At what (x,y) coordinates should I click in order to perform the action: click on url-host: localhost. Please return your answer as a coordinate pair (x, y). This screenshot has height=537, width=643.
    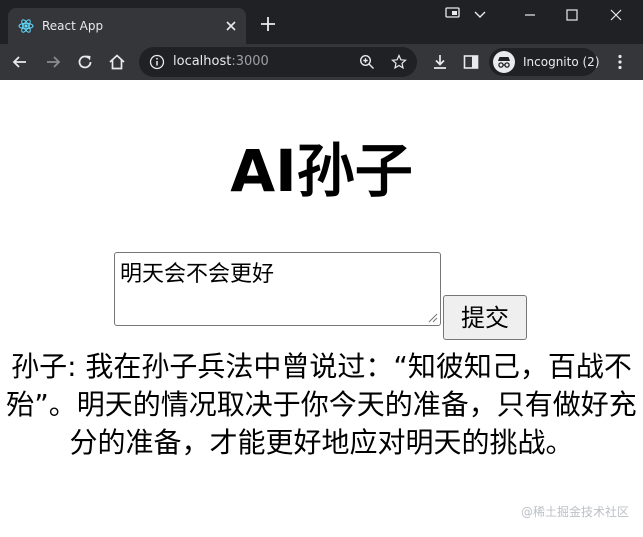
    Looking at the image, I should click on (202, 61).